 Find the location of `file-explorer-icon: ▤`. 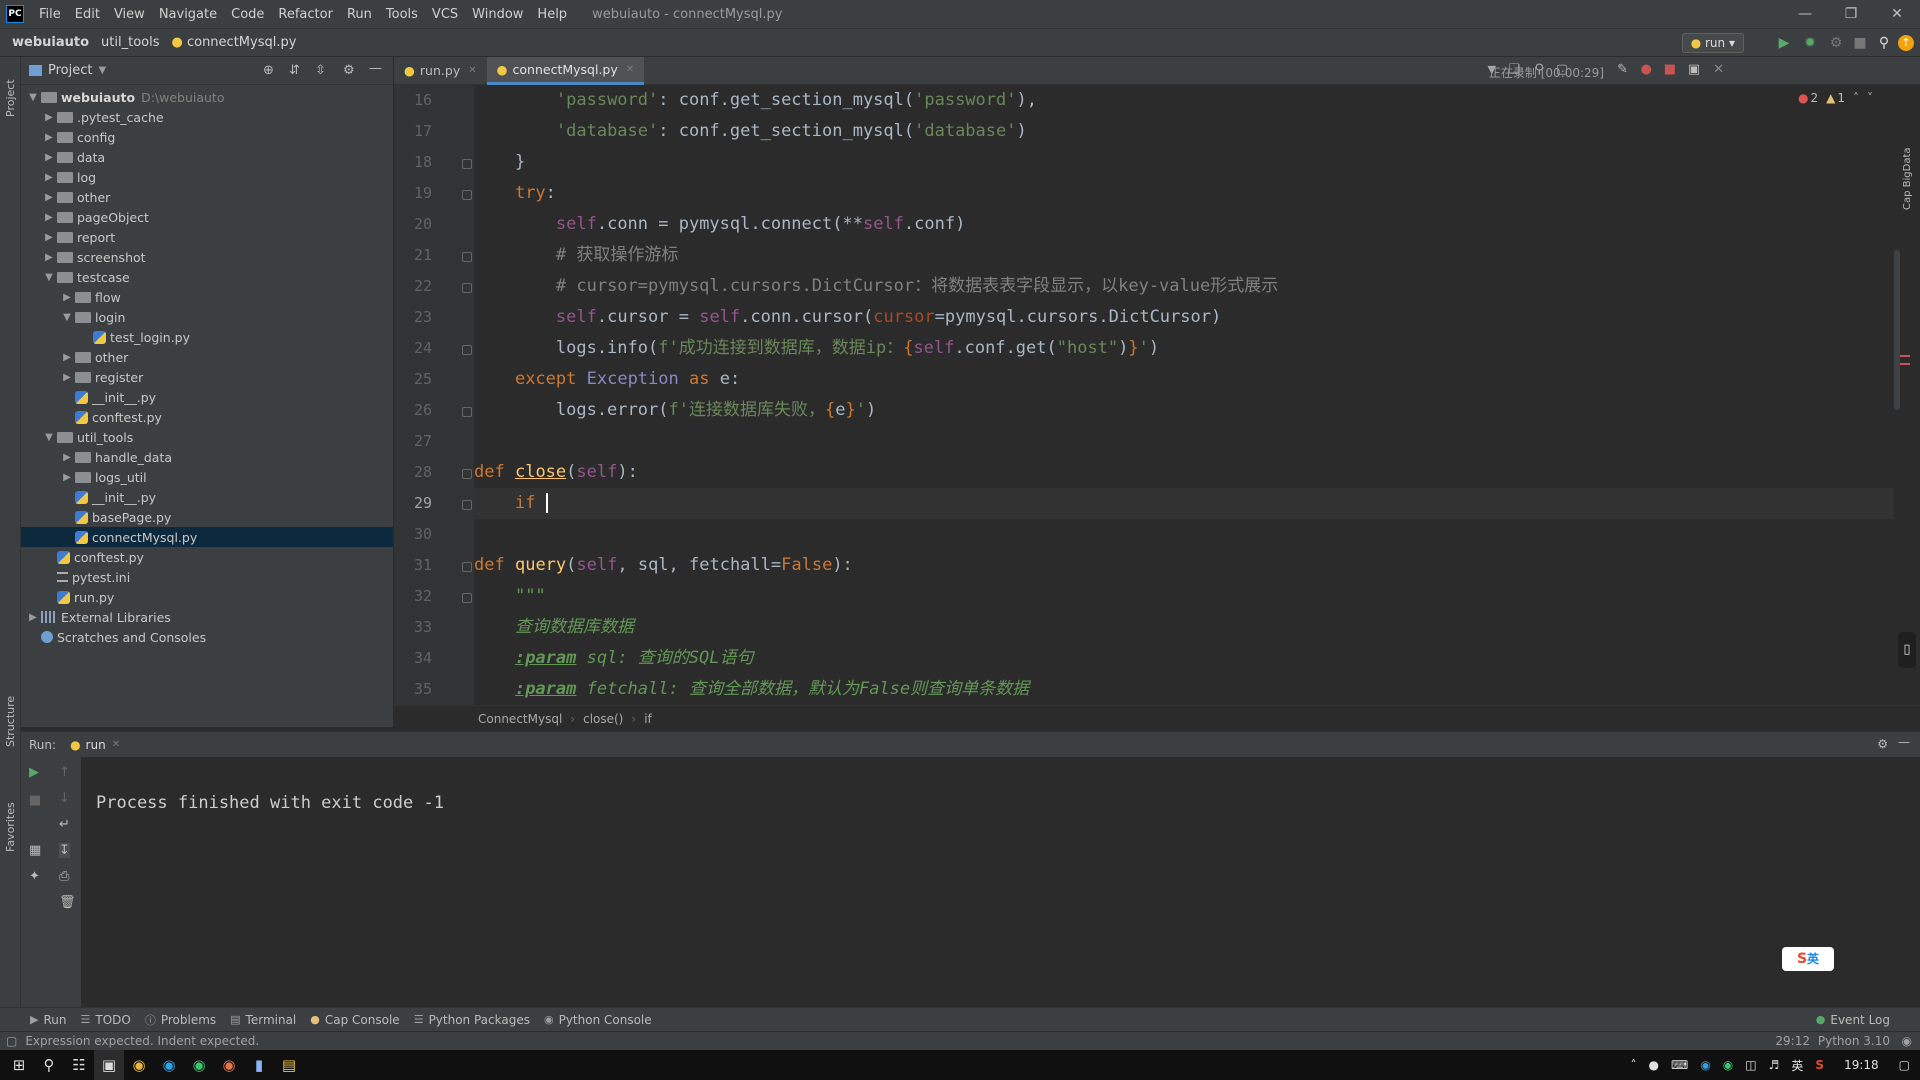

file-explorer-icon: ▤ is located at coordinates (289, 1065).